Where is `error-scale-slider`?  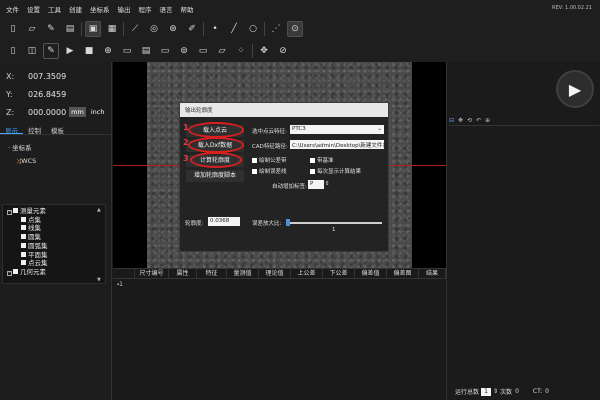
error-scale-slider is located at coordinates (334, 223).